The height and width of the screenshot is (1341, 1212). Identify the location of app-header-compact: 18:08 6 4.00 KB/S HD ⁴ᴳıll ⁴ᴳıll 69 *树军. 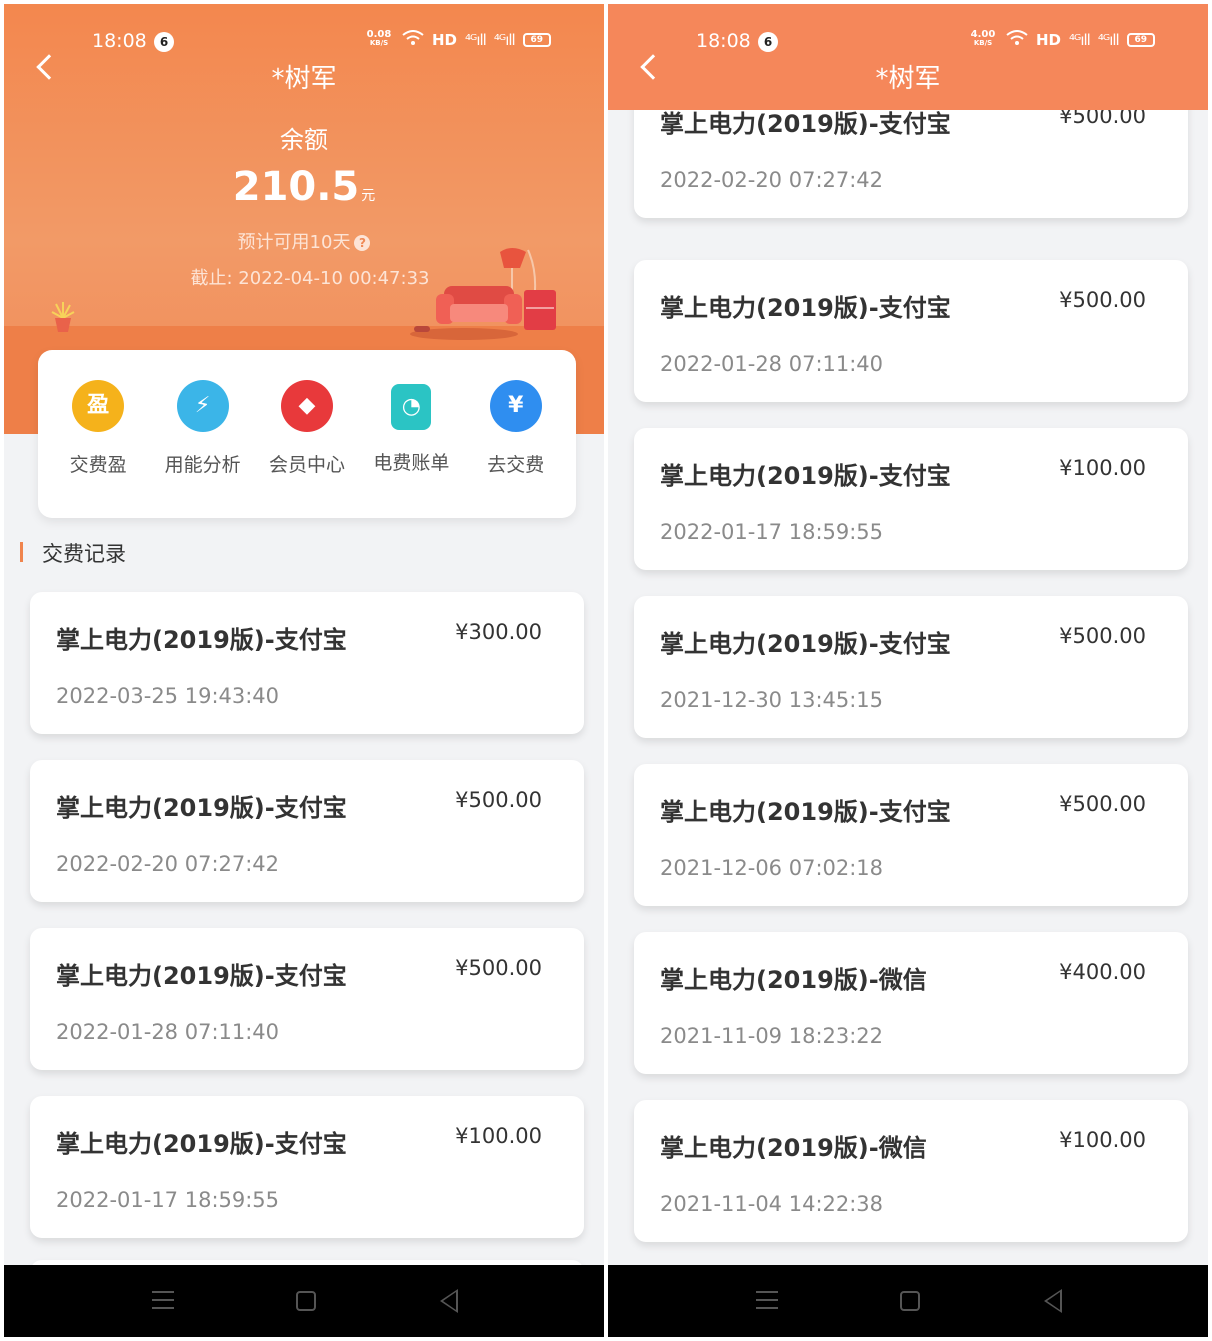
(908, 57).